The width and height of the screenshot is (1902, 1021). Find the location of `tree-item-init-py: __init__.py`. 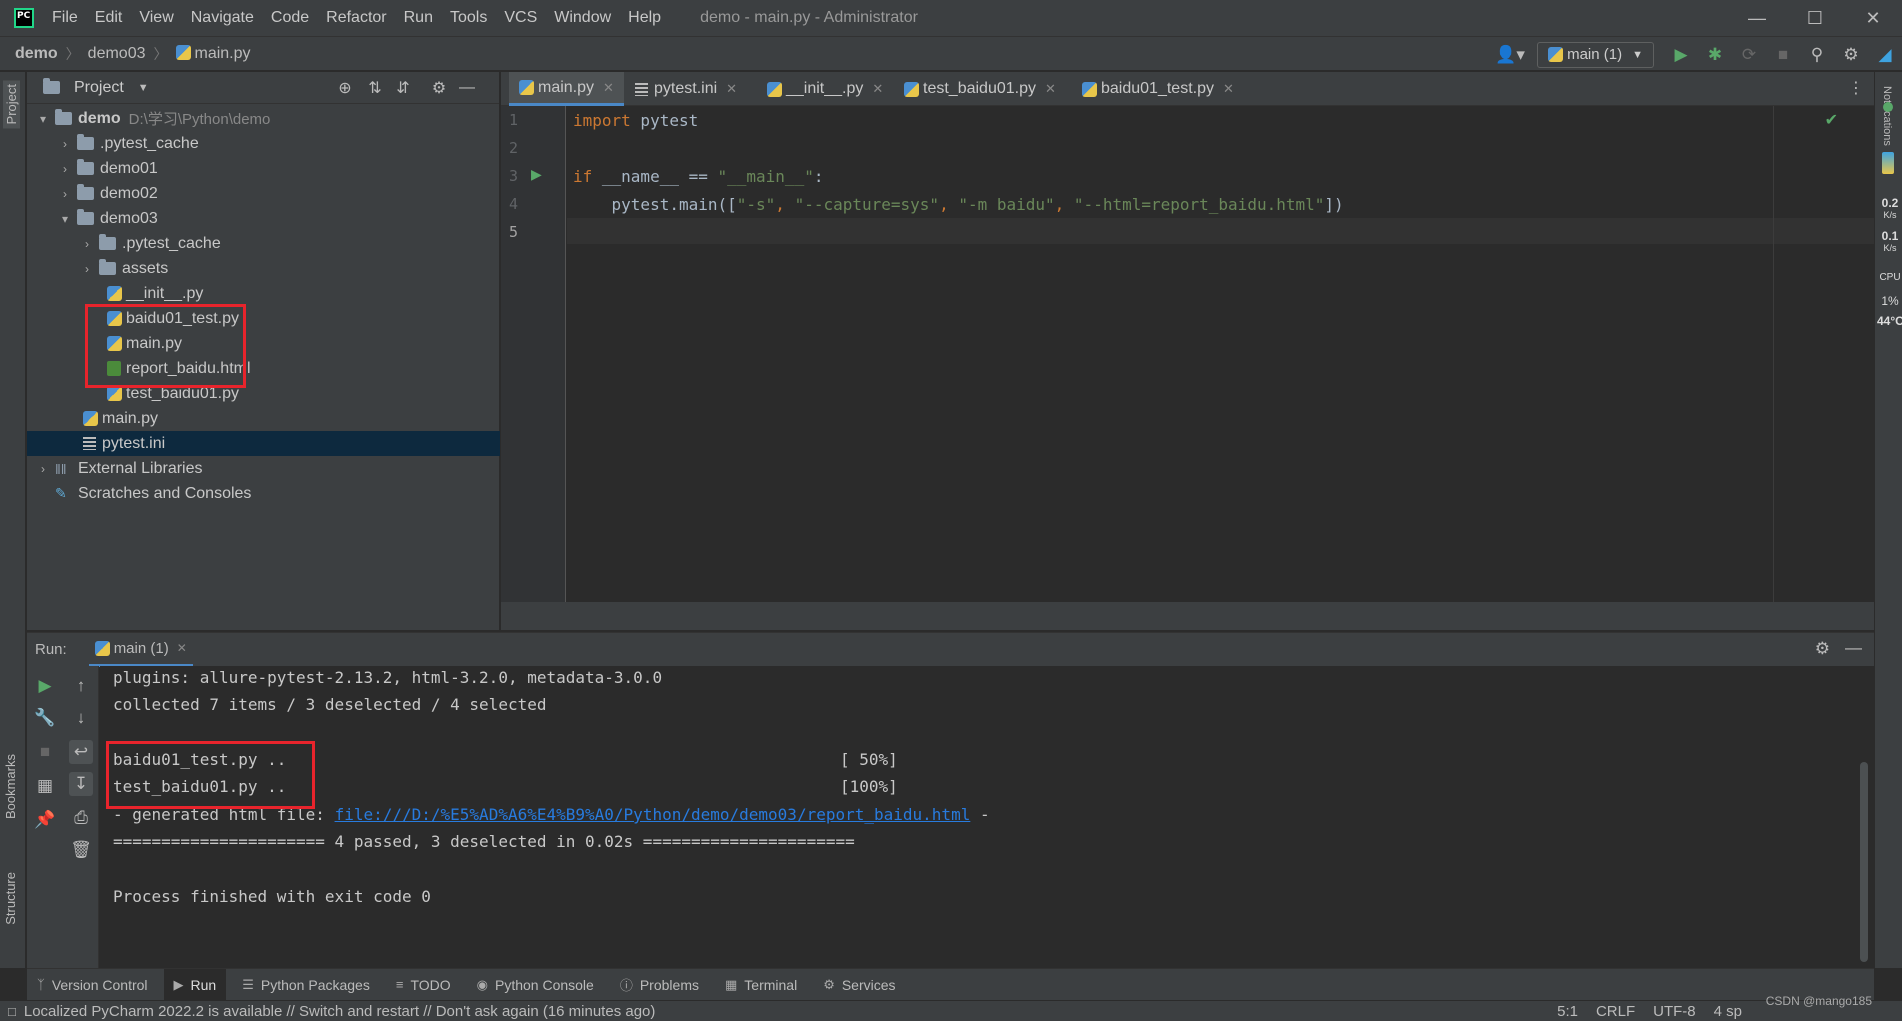

tree-item-init-py: __init__.py is located at coordinates (263, 293).